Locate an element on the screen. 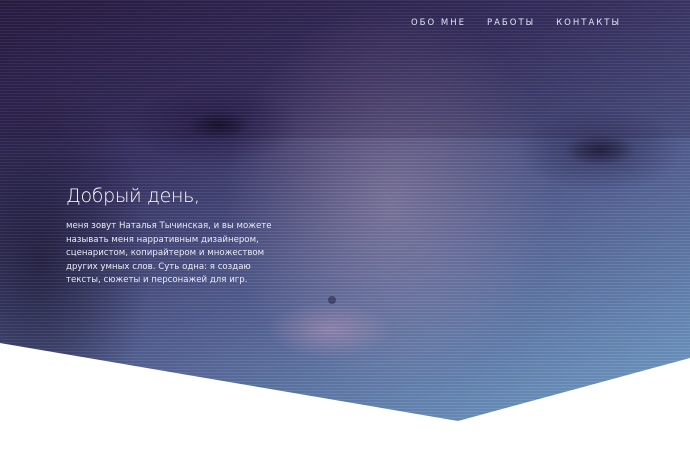 The width and height of the screenshot is (690, 455). hero-photo-eye-left is located at coordinates (219, 125).